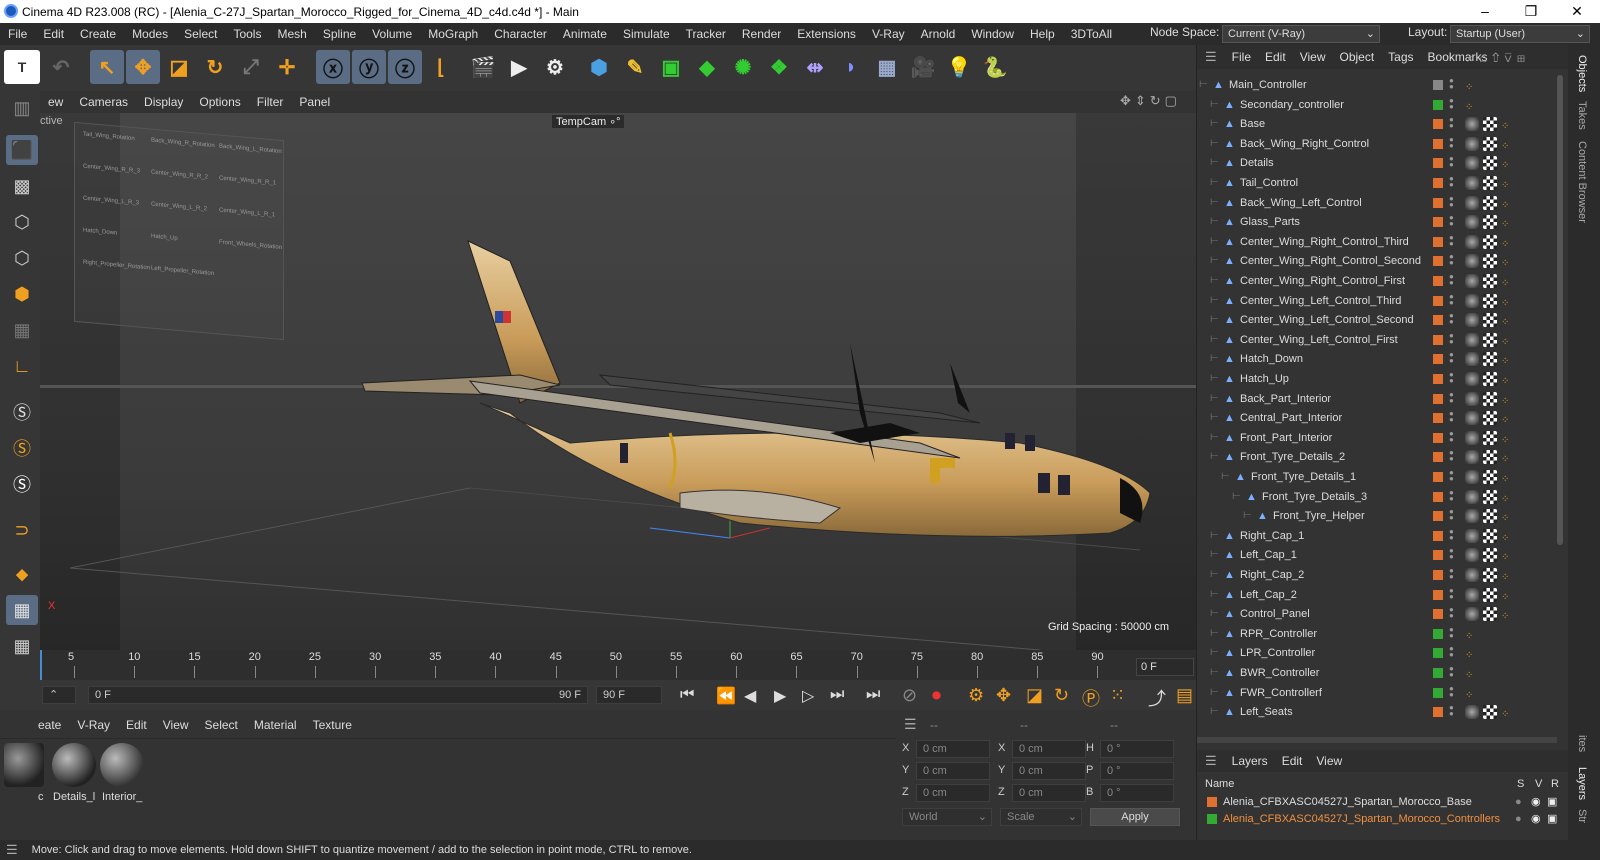 The image size is (1600, 860). What do you see at coordinates (103, 102) in the screenshot?
I see `viewport-menu-cameras: Cameras` at bounding box center [103, 102].